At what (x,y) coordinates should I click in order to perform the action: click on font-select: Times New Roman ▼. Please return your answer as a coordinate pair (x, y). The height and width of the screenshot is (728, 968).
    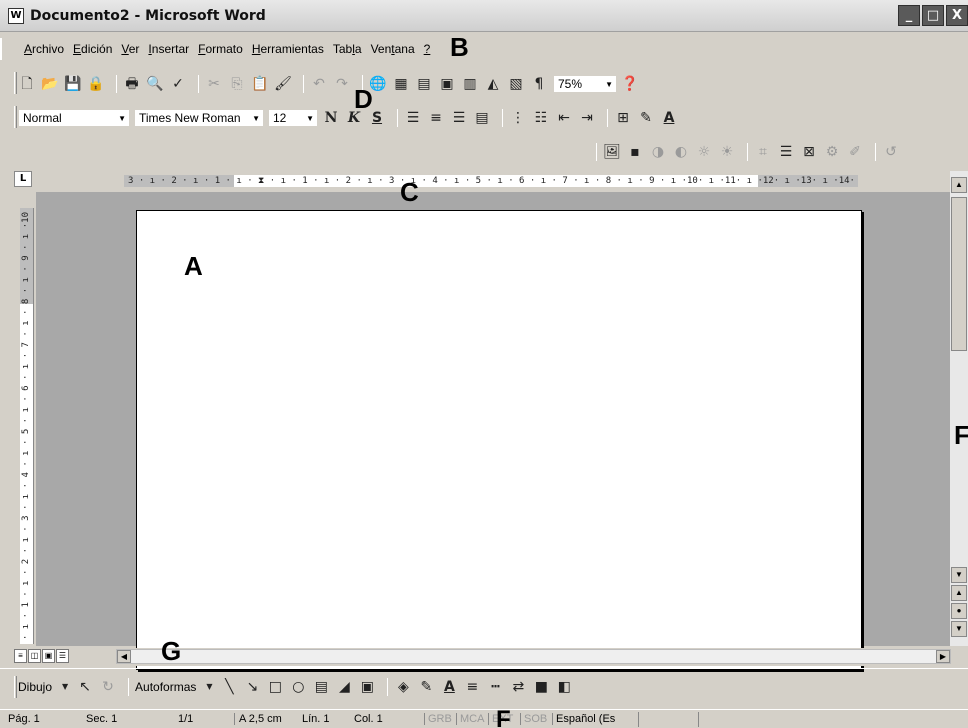
    Looking at the image, I should click on (199, 118).